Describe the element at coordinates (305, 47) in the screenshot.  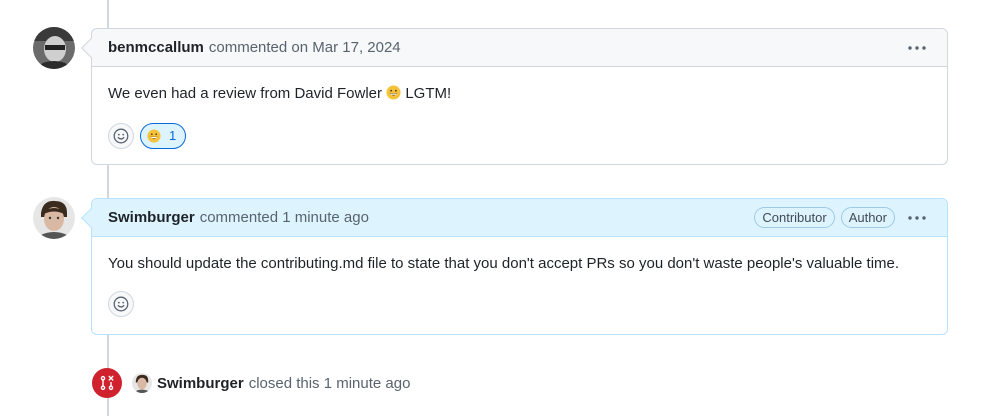
I see `comment-timestamp: commented on Mar 17, 2024` at that location.